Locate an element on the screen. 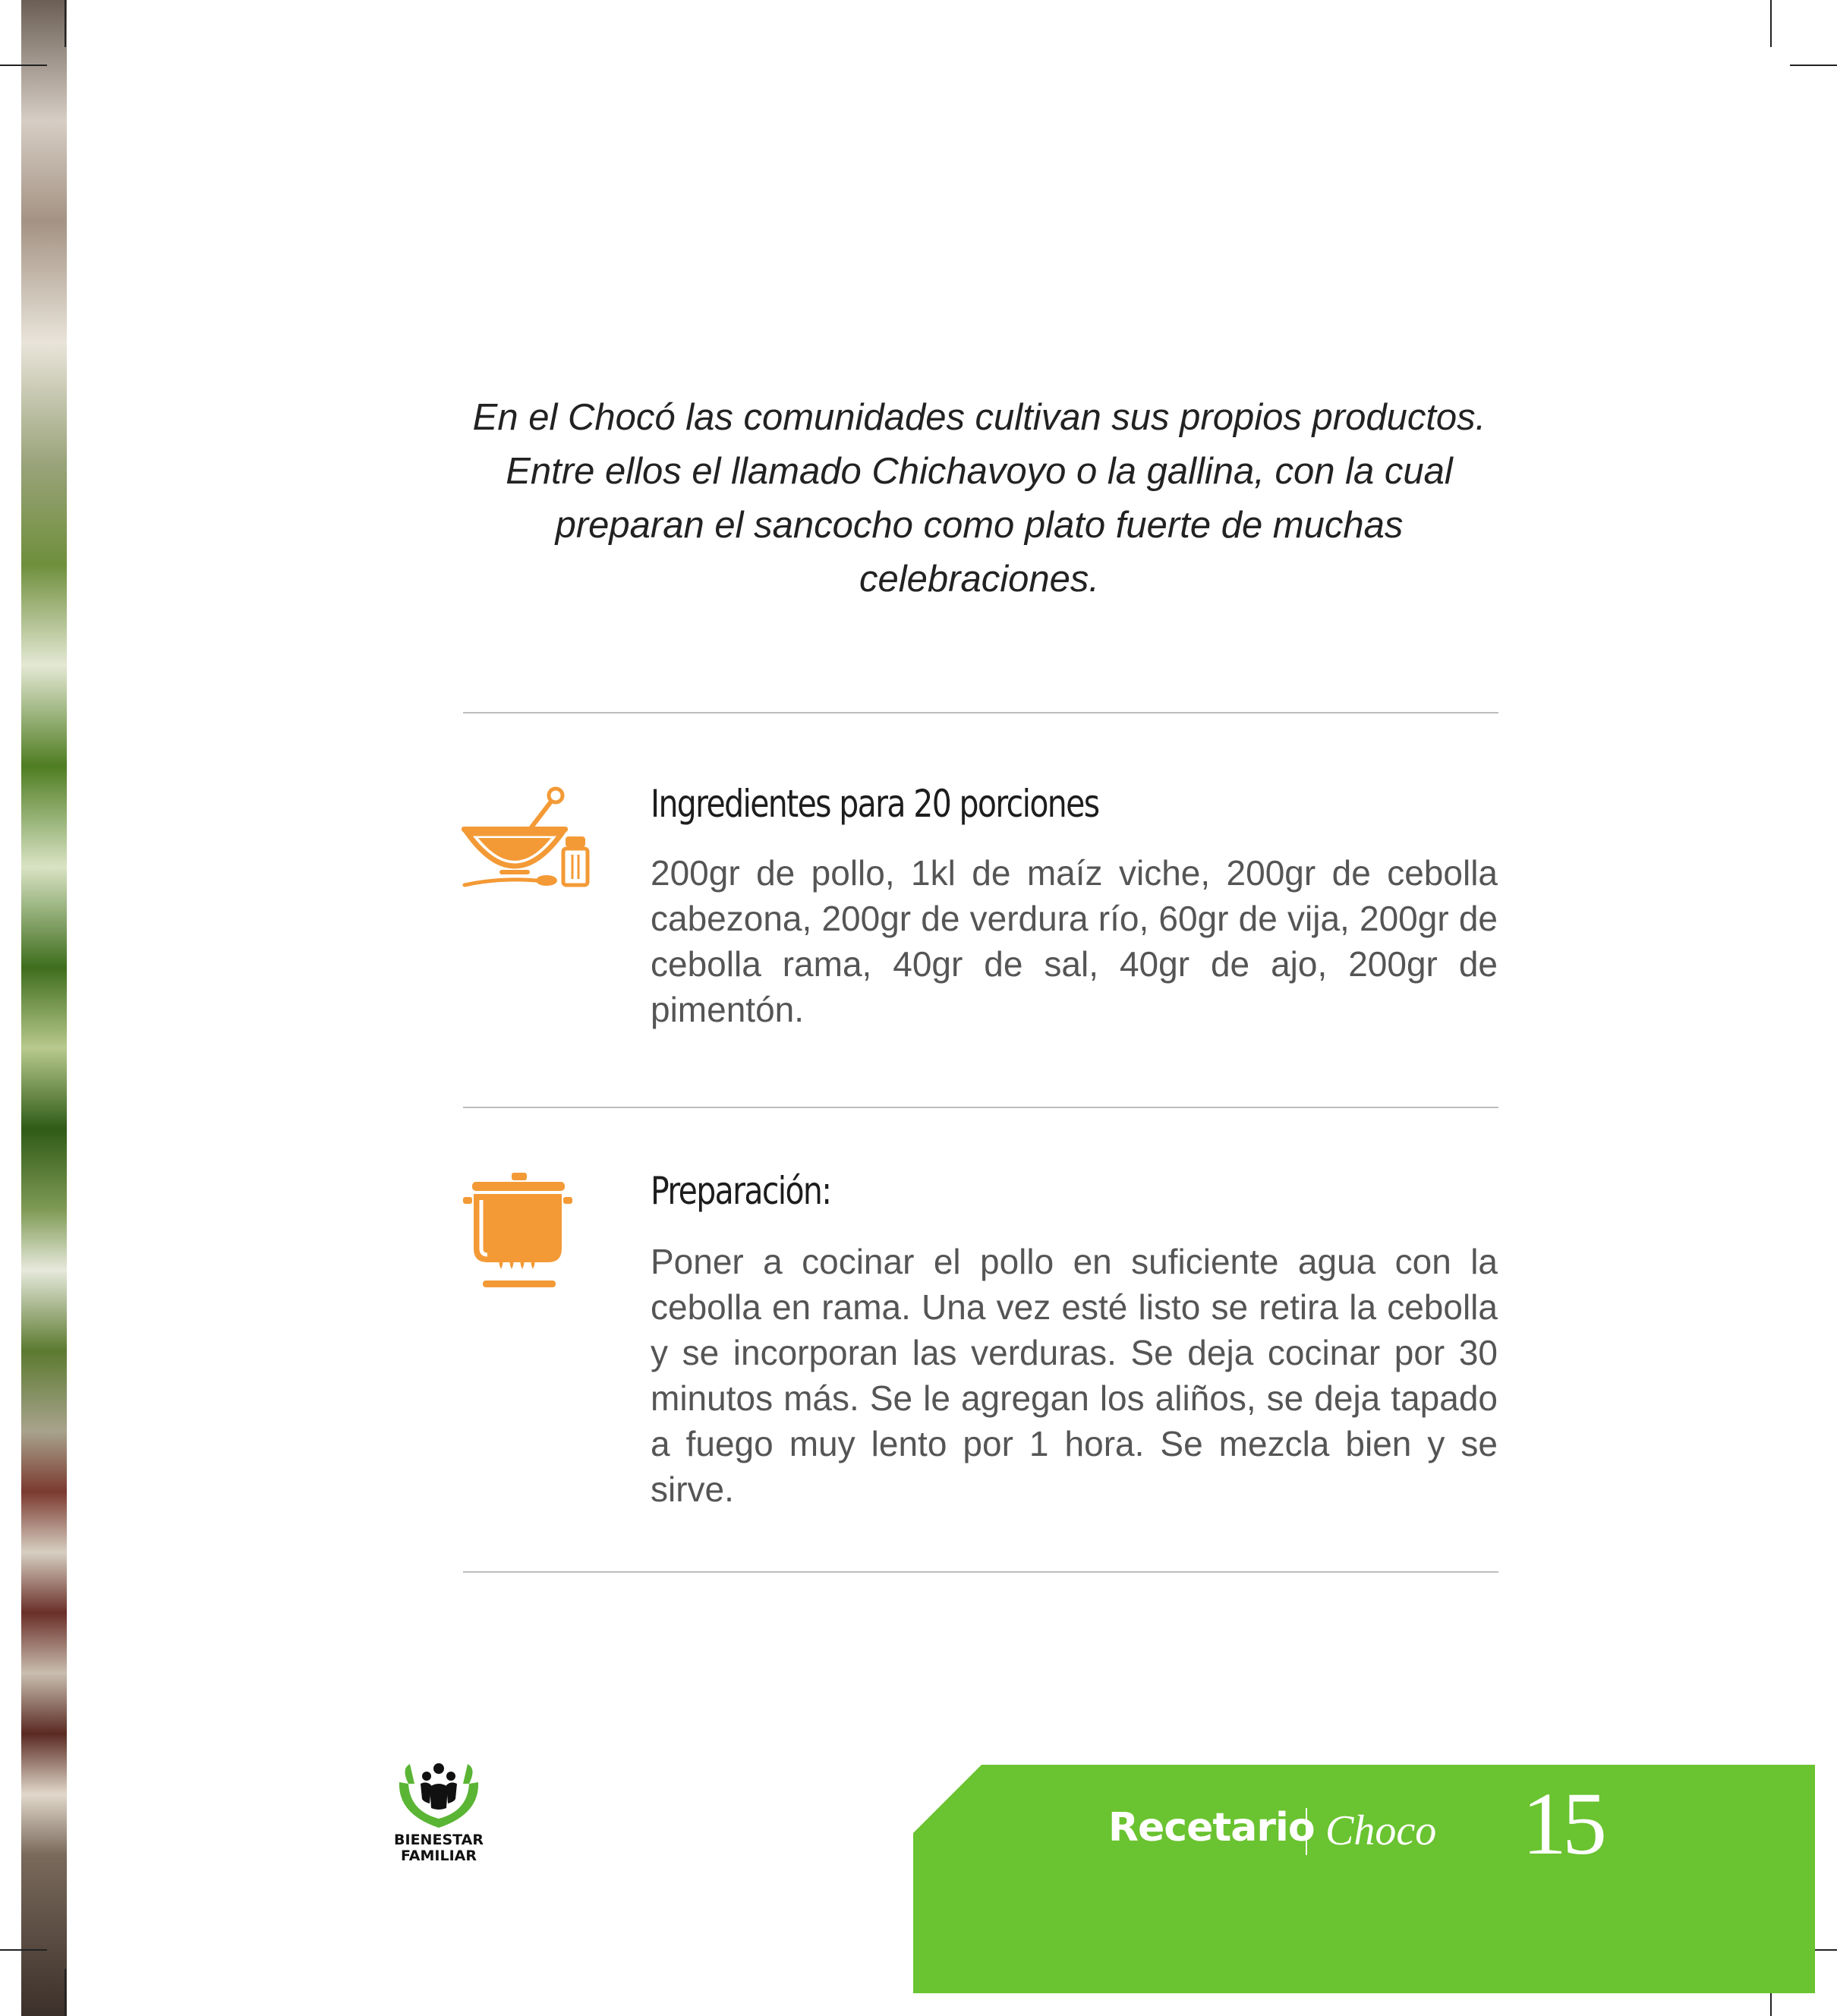 Image resolution: width=1837 pixels, height=2016 pixels. logo-text-line1: BIENESTAR is located at coordinates (439, 1840).